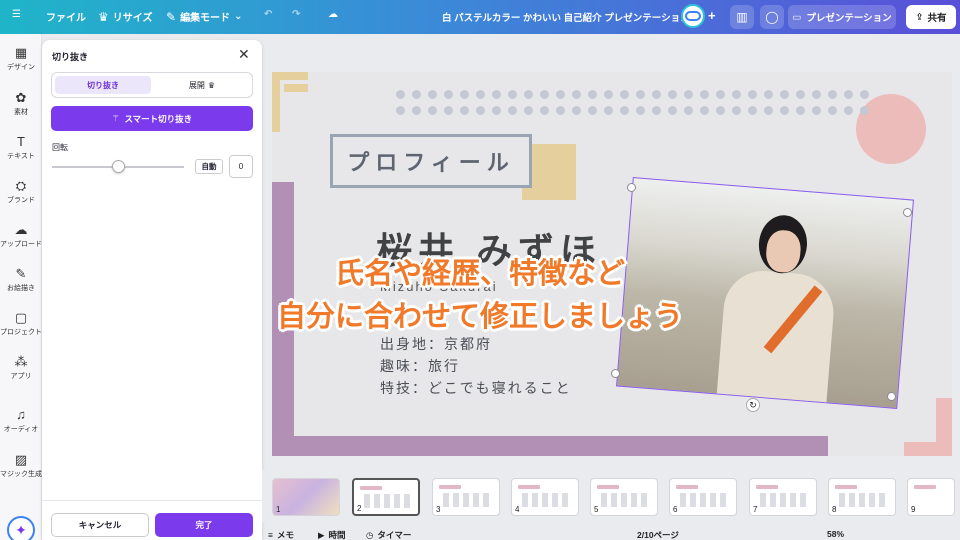 Image resolution: width=960 pixels, height=540 pixels. What do you see at coordinates (21, 97) in the screenshot?
I see `elements-icon: ✿` at bounding box center [21, 97].